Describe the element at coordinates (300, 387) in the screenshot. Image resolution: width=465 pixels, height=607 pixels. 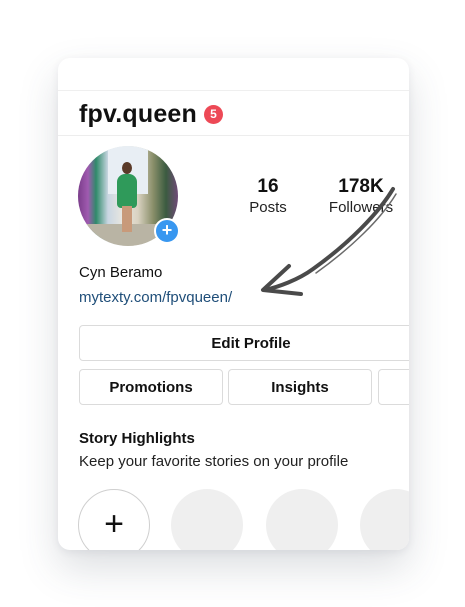
I see `insights-button: Insights` at that location.